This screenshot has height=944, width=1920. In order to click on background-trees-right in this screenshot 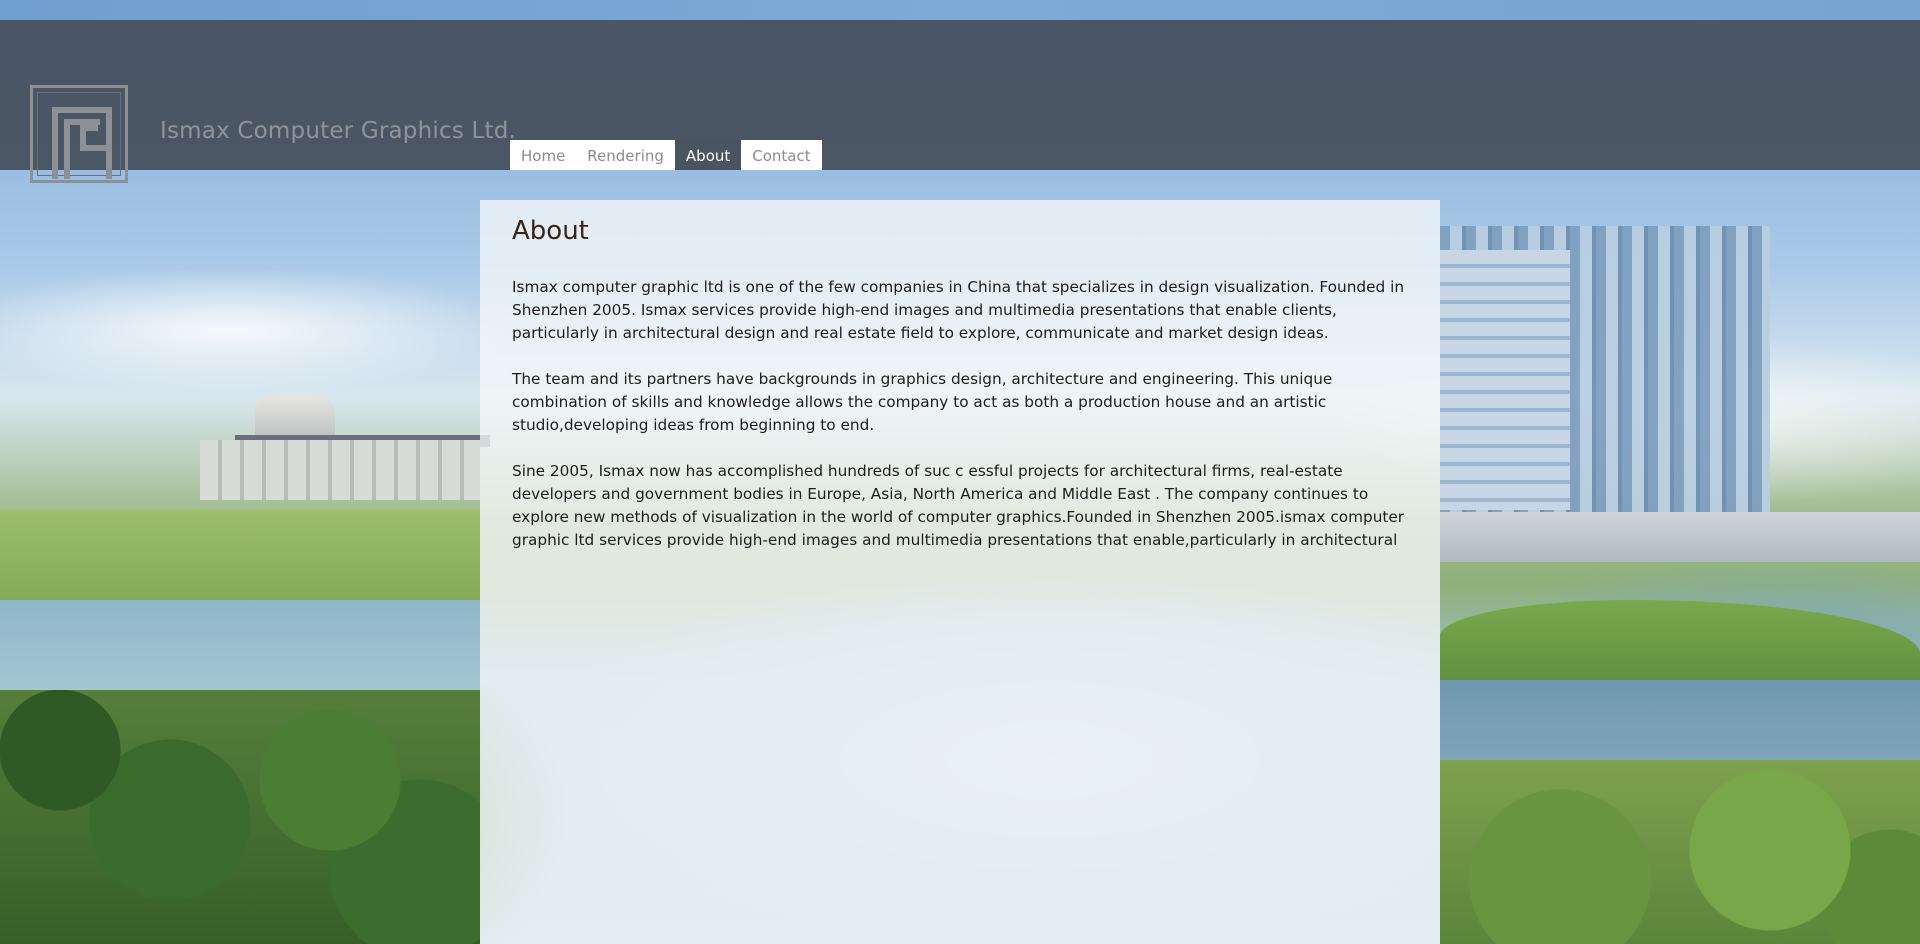, I will do `click(1680, 852)`.